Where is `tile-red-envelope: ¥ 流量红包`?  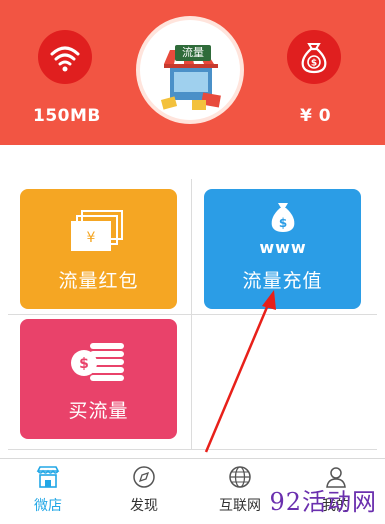
tile-red-envelope: ¥ 流量红包 is located at coordinates (98, 249).